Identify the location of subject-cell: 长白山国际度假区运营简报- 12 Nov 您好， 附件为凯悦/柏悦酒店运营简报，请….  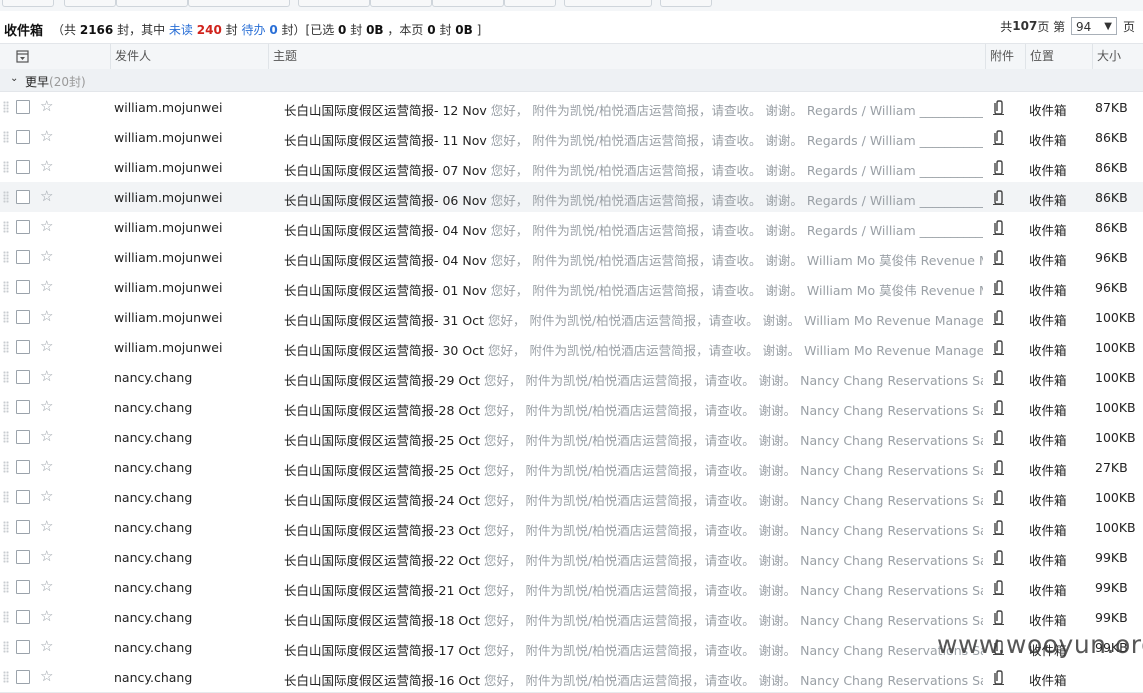
(633, 109).